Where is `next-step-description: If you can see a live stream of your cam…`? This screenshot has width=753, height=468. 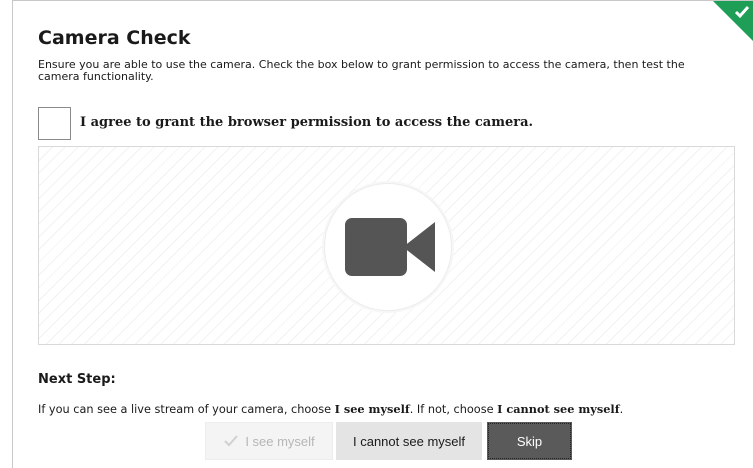 next-step-description: If you can see a live stream of your cam… is located at coordinates (395, 409).